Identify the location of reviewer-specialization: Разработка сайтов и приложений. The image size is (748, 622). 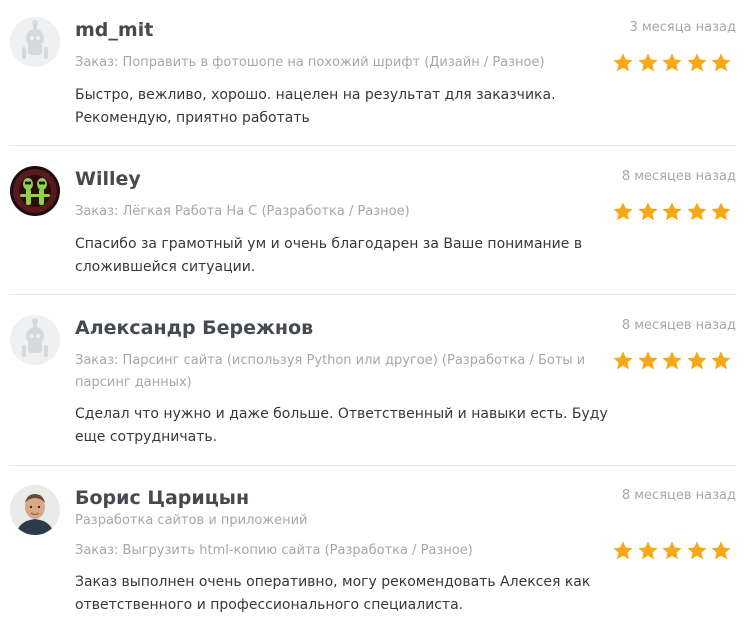
(191, 520).